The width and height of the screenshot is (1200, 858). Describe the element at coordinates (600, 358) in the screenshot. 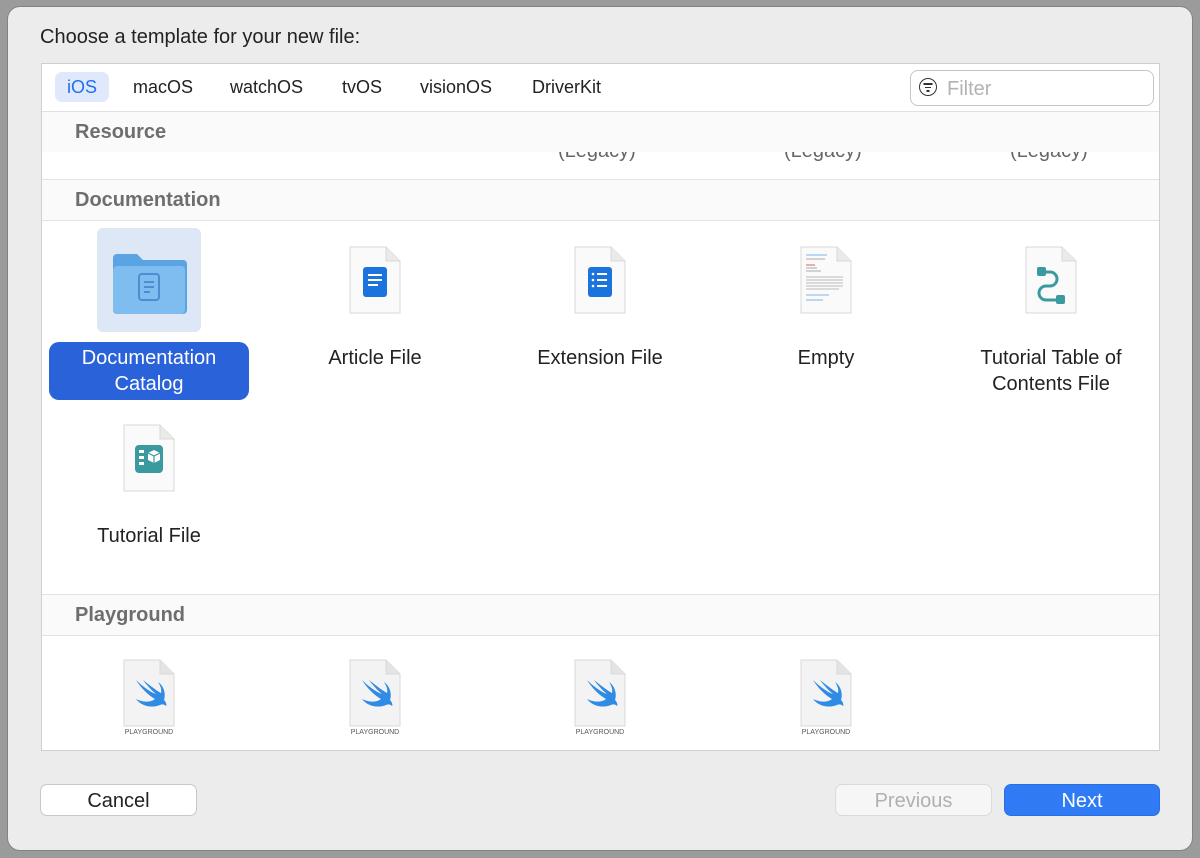

I see `template-label: Extension File` at that location.